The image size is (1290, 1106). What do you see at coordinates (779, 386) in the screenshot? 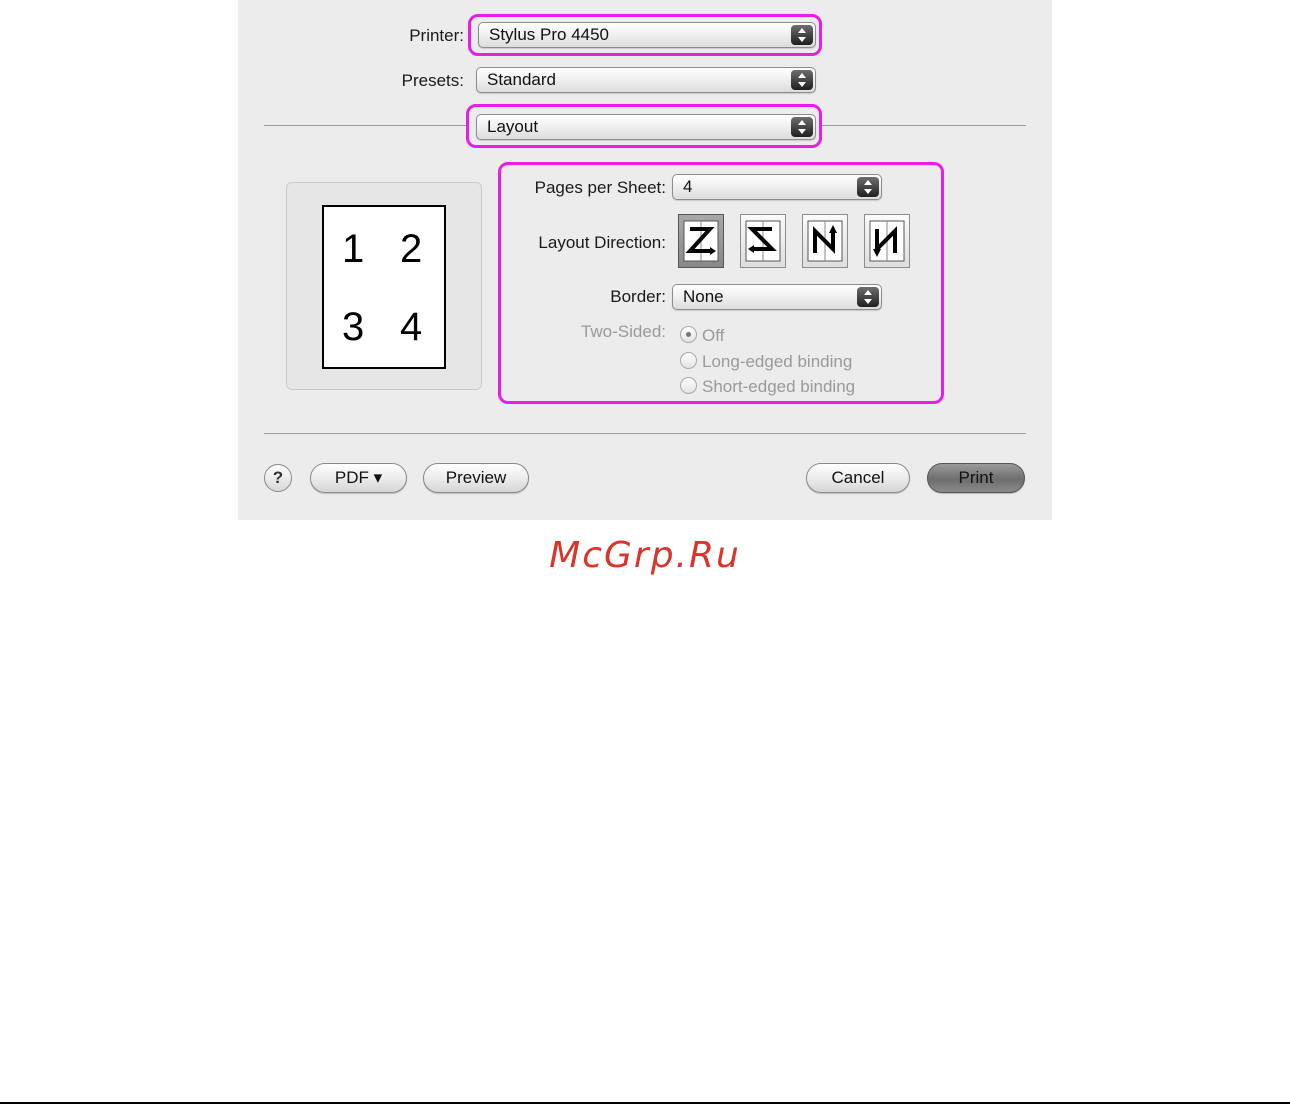
I see `two-sided-option-label: Short-edged binding` at bounding box center [779, 386].